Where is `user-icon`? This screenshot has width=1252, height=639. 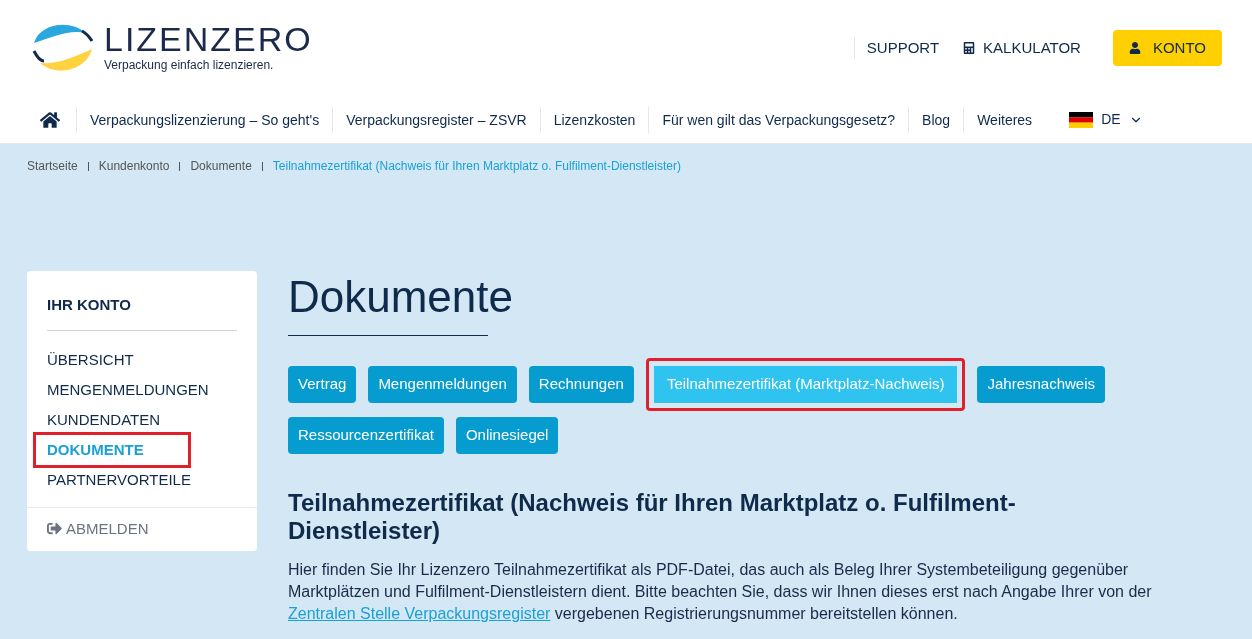 user-icon is located at coordinates (1134, 48).